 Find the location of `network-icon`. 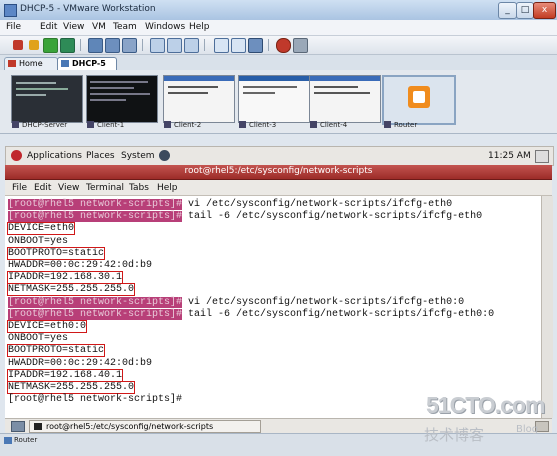

network-icon is located at coordinates (542, 156).